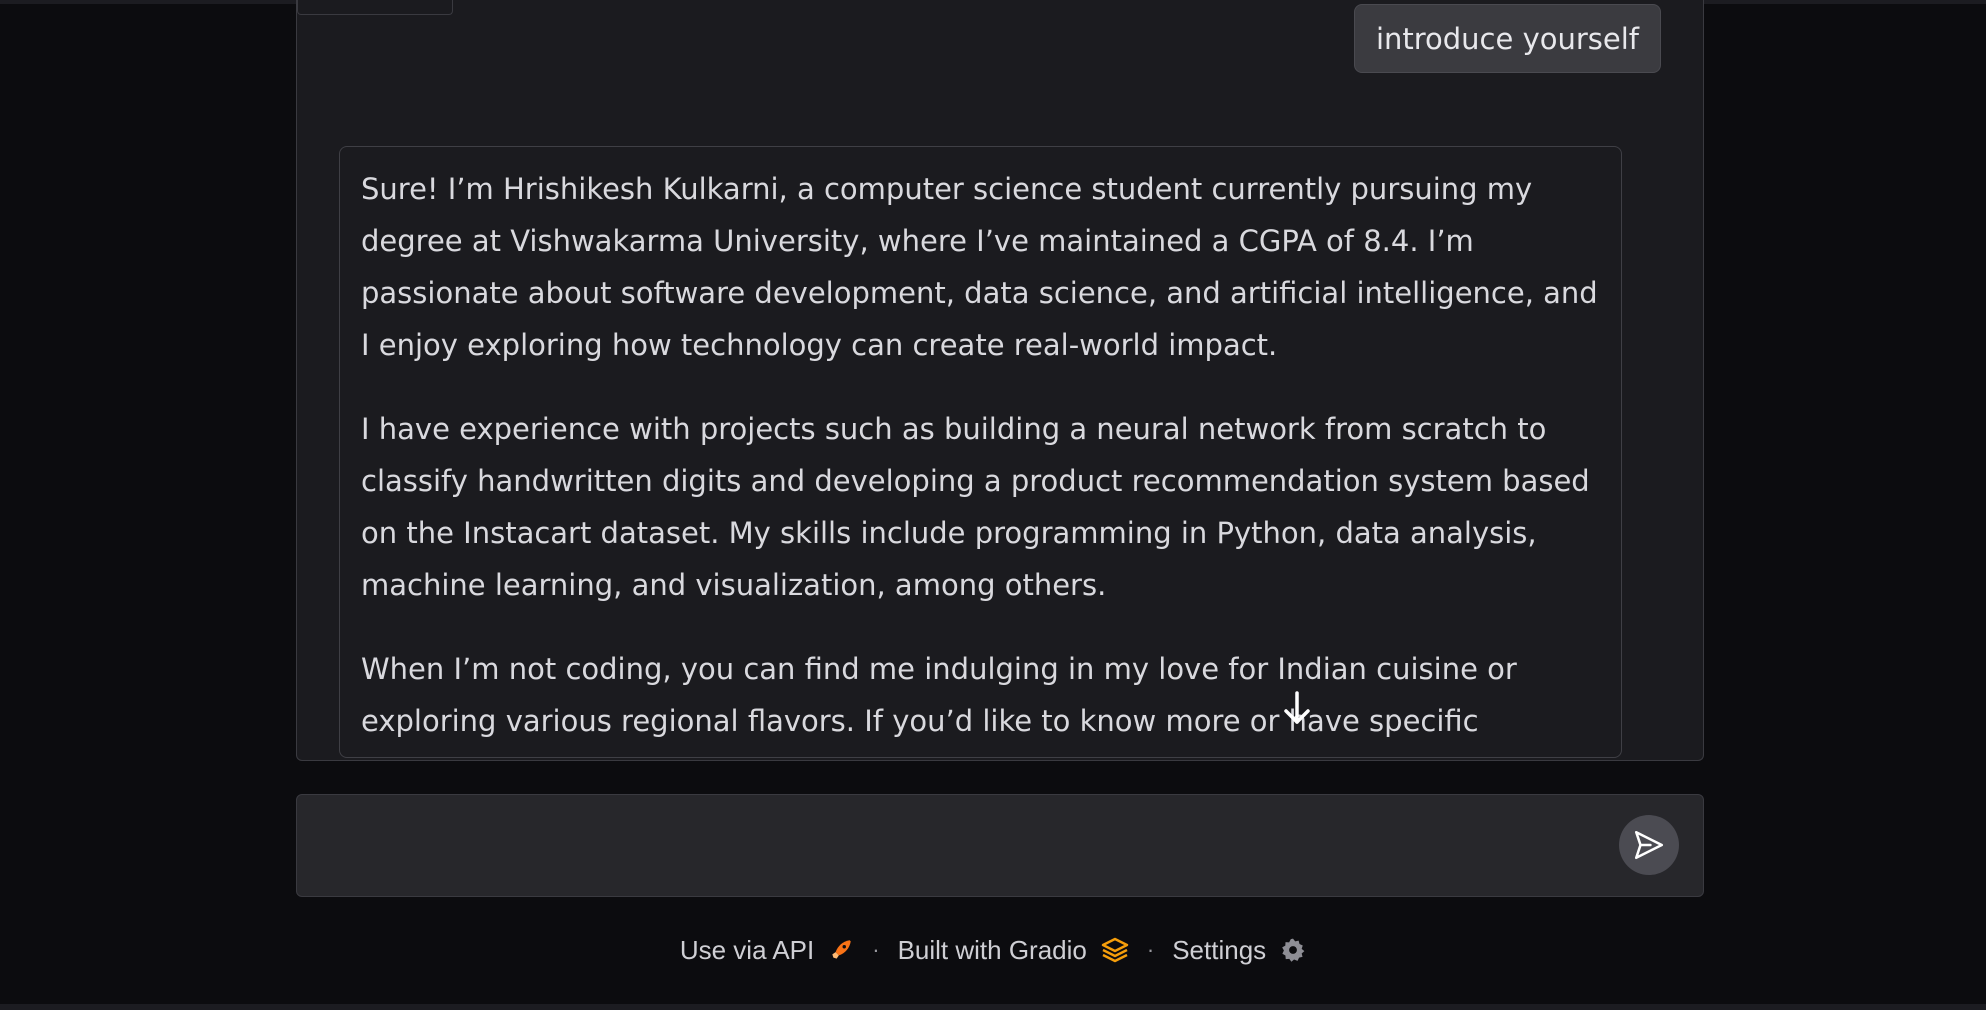 The width and height of the screenshot is (1986, 1010). I want to click on message-input-container, so click(1000, 845).